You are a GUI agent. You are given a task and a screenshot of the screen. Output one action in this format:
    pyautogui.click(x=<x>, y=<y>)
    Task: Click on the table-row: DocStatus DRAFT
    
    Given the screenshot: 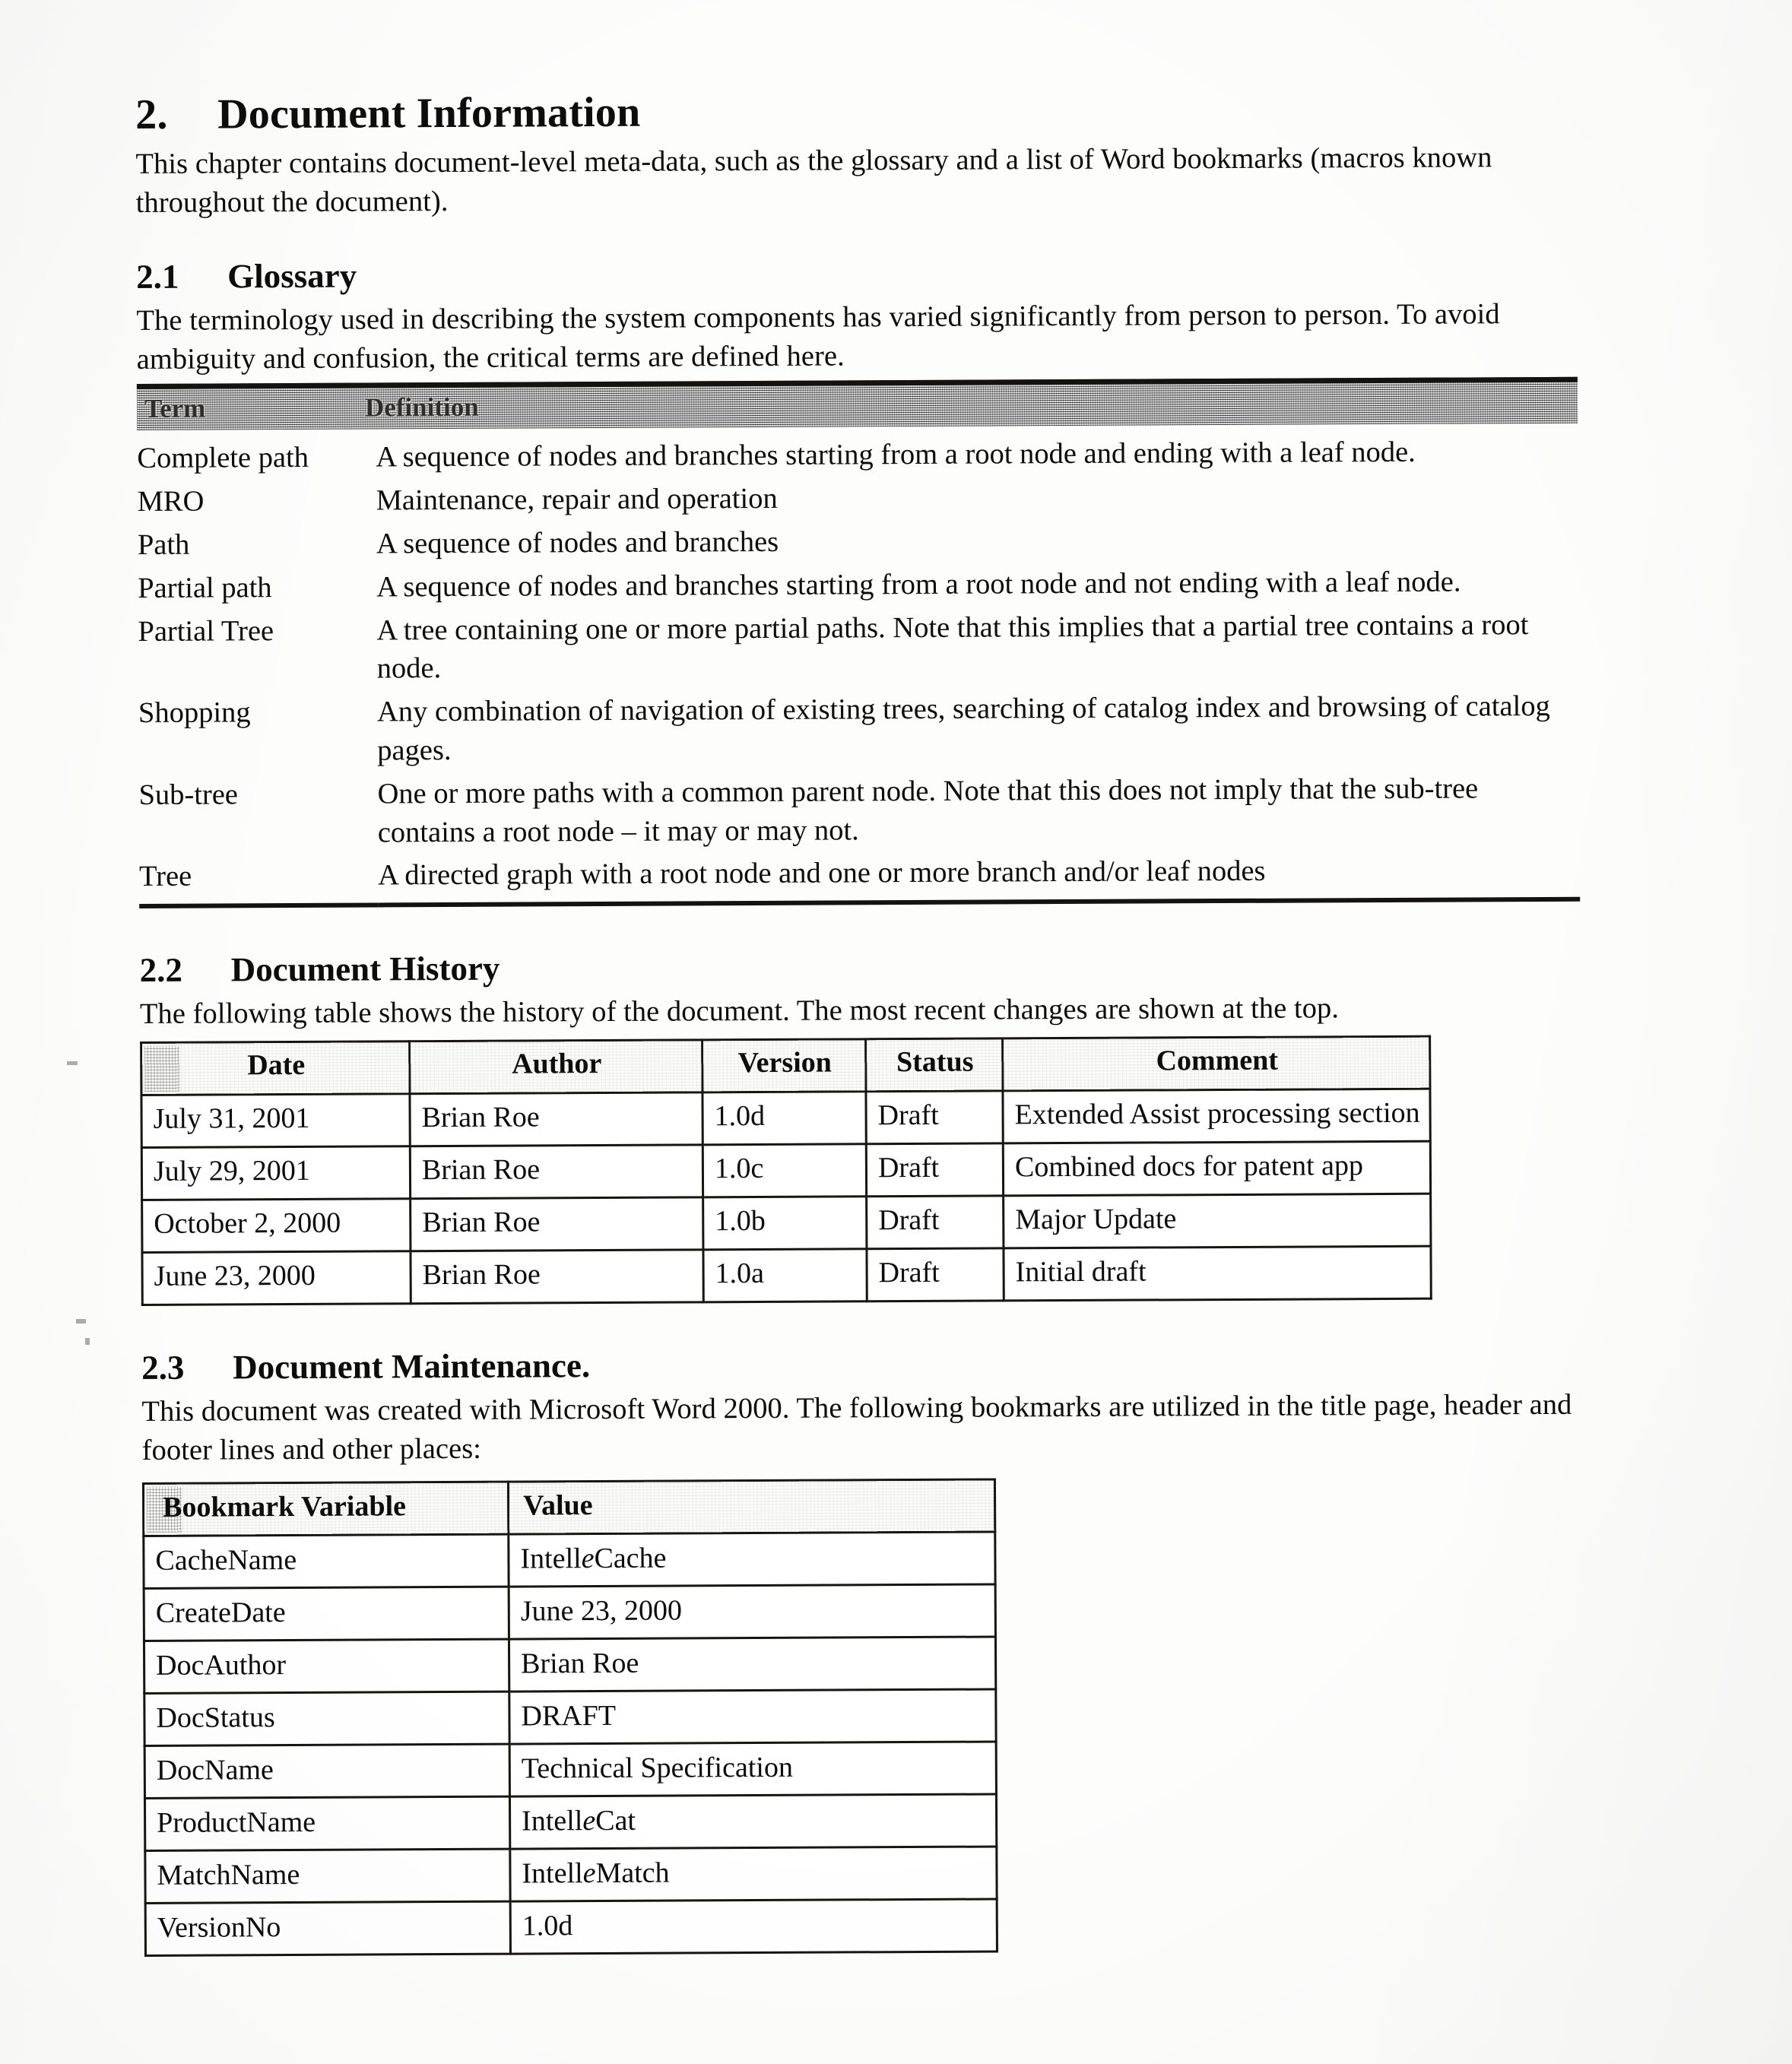 What is the action you would take?
    pyautogui.click(x=570, y=1717)
    